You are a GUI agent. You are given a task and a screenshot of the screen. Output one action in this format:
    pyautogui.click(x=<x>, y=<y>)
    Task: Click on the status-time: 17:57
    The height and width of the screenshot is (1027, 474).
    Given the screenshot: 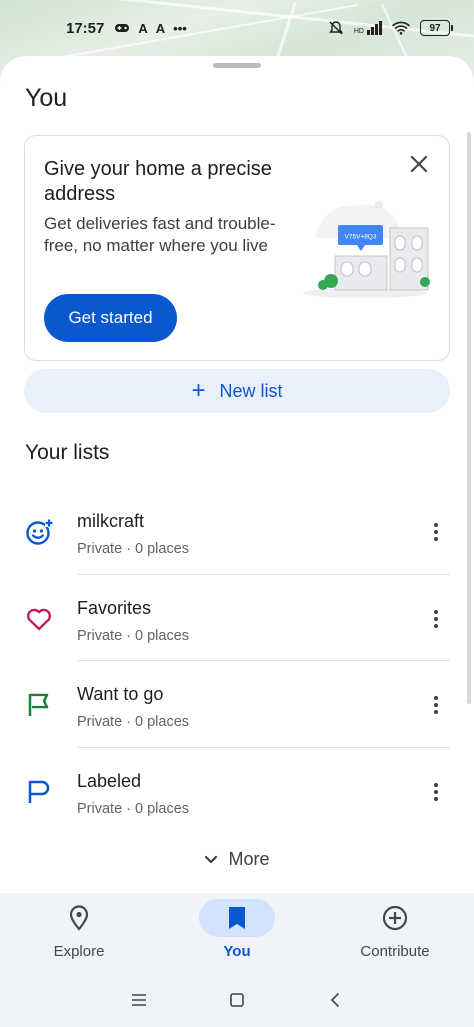 What is the action you would take?
    pyautogui.click(x=85, y=28)
    